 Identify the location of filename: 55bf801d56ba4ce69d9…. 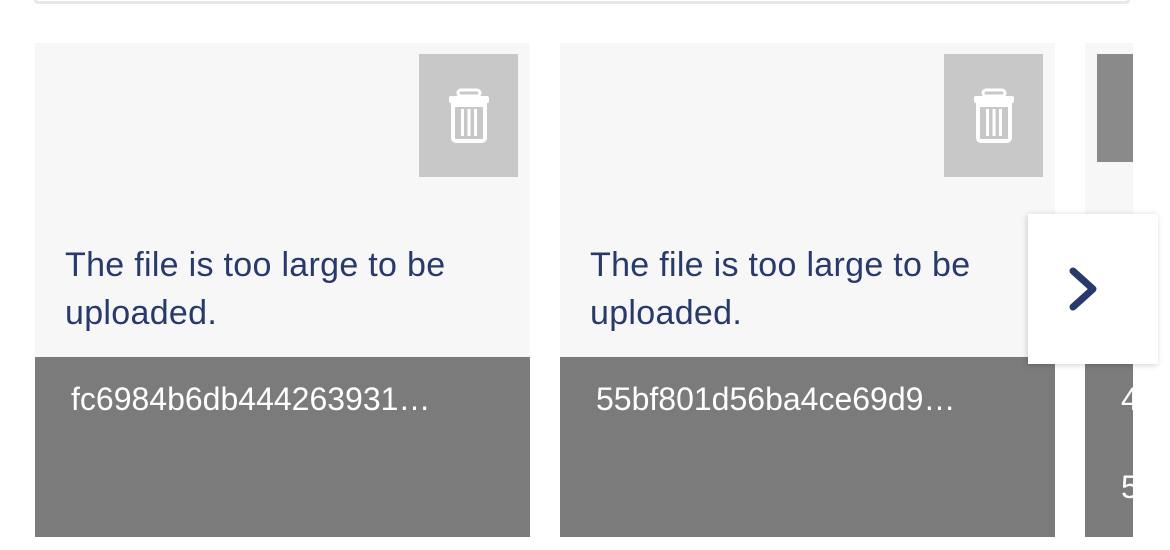
(776, 399).